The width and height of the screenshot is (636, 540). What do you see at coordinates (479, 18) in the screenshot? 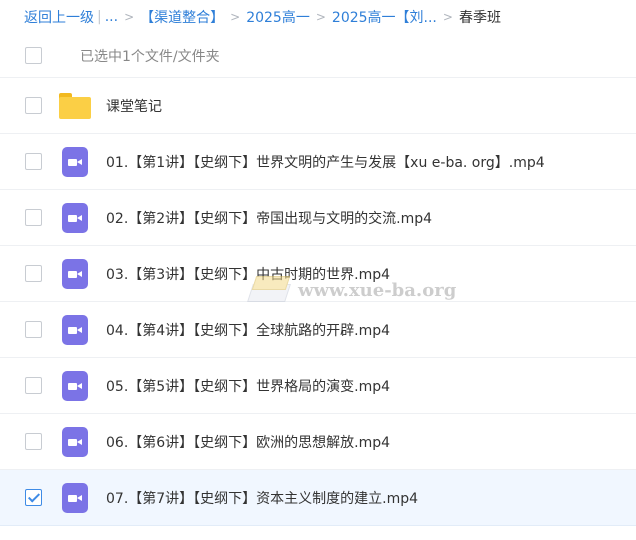
I see `breadcrumb-current: 春季班` at bounding box center [479, 18].